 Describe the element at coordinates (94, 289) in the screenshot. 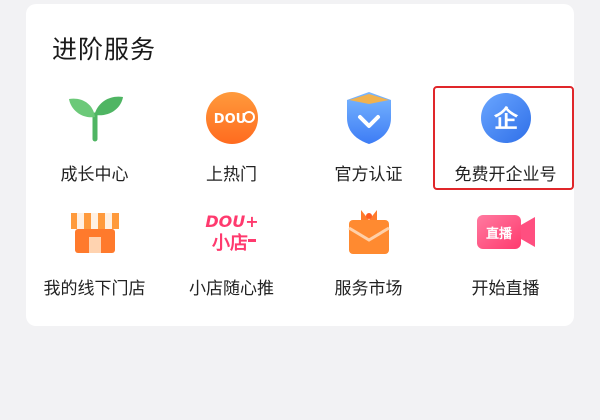

I see `service-label: 我的线下门店` at that location.